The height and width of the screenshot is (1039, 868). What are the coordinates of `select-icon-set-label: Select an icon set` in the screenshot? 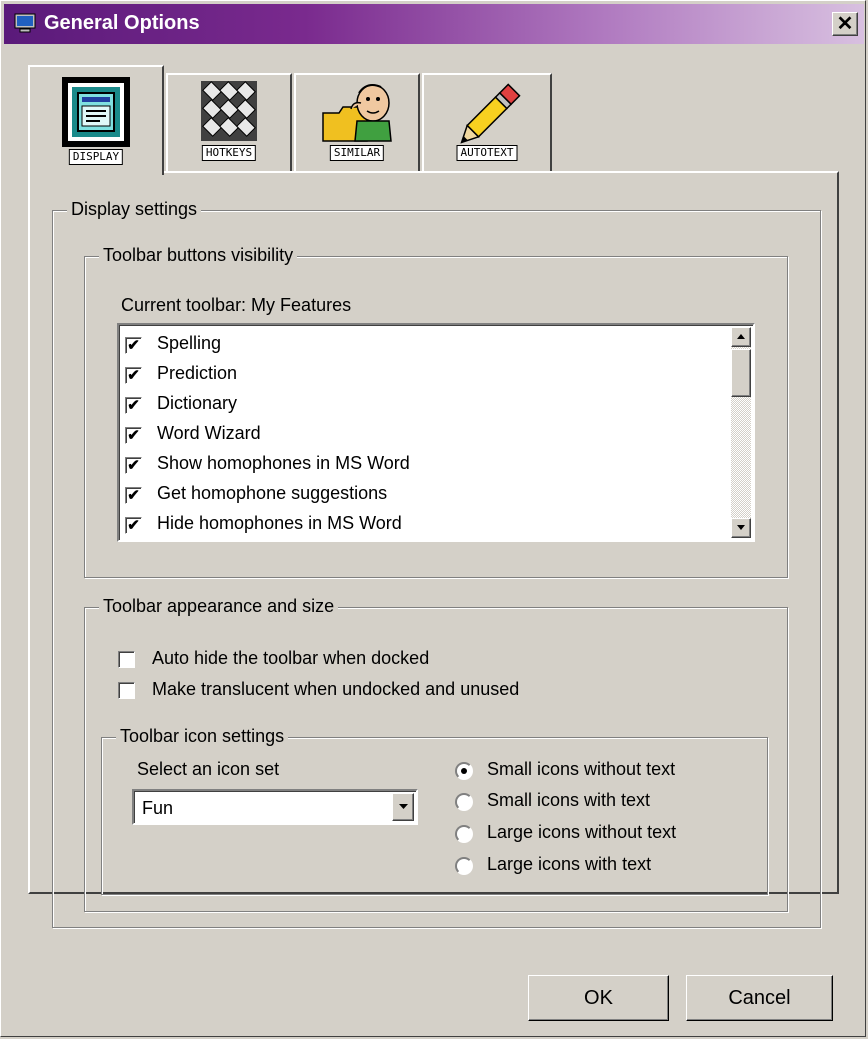 It's located at (208, 769).